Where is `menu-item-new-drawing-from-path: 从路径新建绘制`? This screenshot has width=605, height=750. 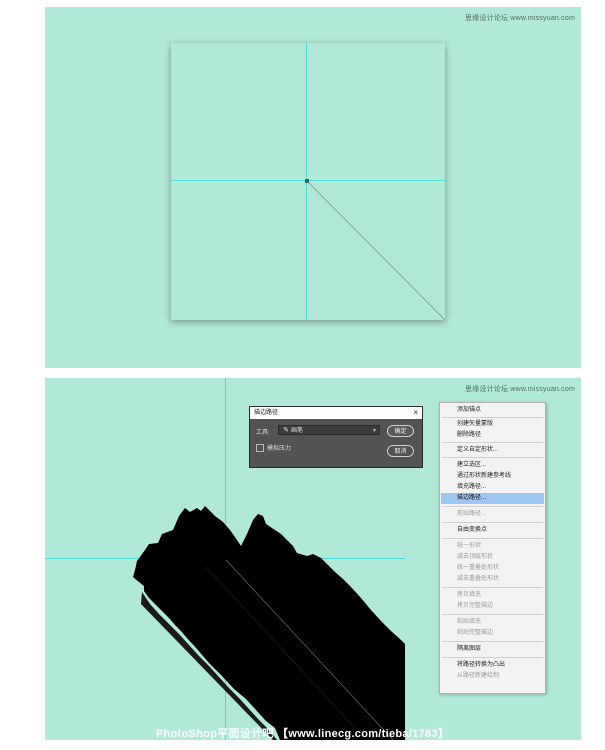 menu-item-new-drawing-from-path: 从路径新建绘制 is located at coordinates (478, 676).